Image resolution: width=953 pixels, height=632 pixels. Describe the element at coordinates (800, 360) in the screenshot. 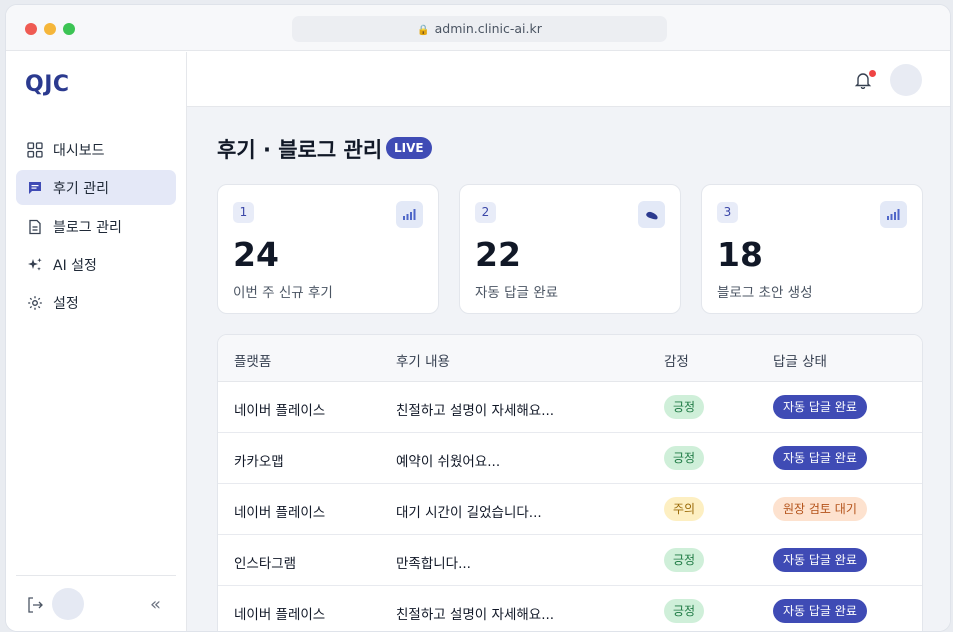

I see `column-header-status: 답글 상태` at that location.